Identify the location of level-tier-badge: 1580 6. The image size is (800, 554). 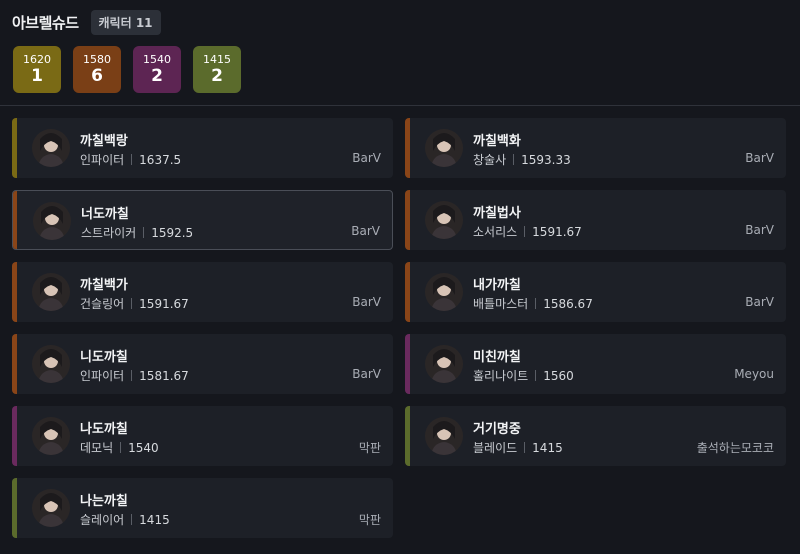
(97, 69).